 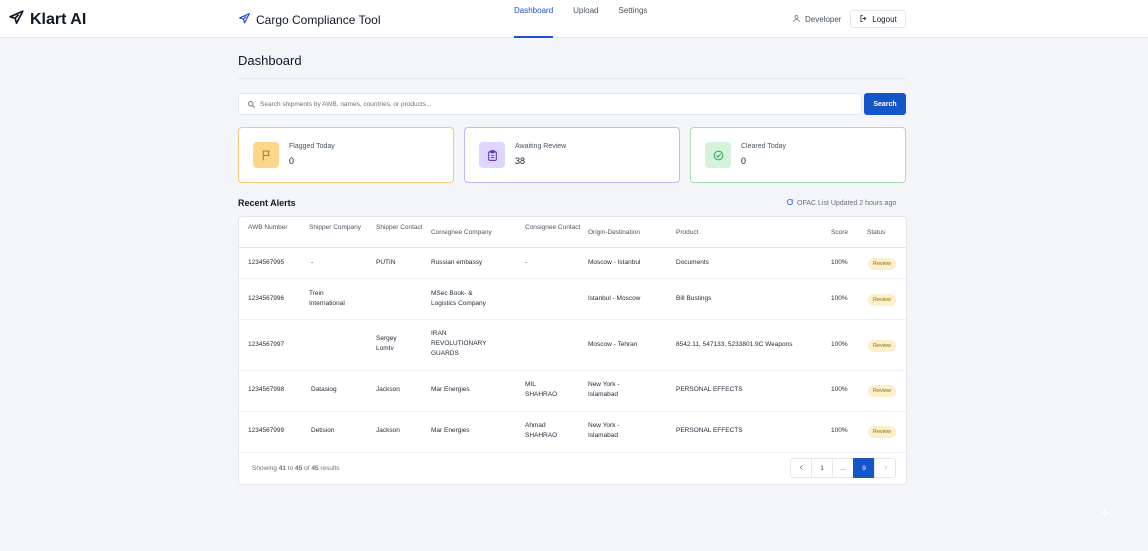 I want to click on next-page-button, so click(x=885, y=468).